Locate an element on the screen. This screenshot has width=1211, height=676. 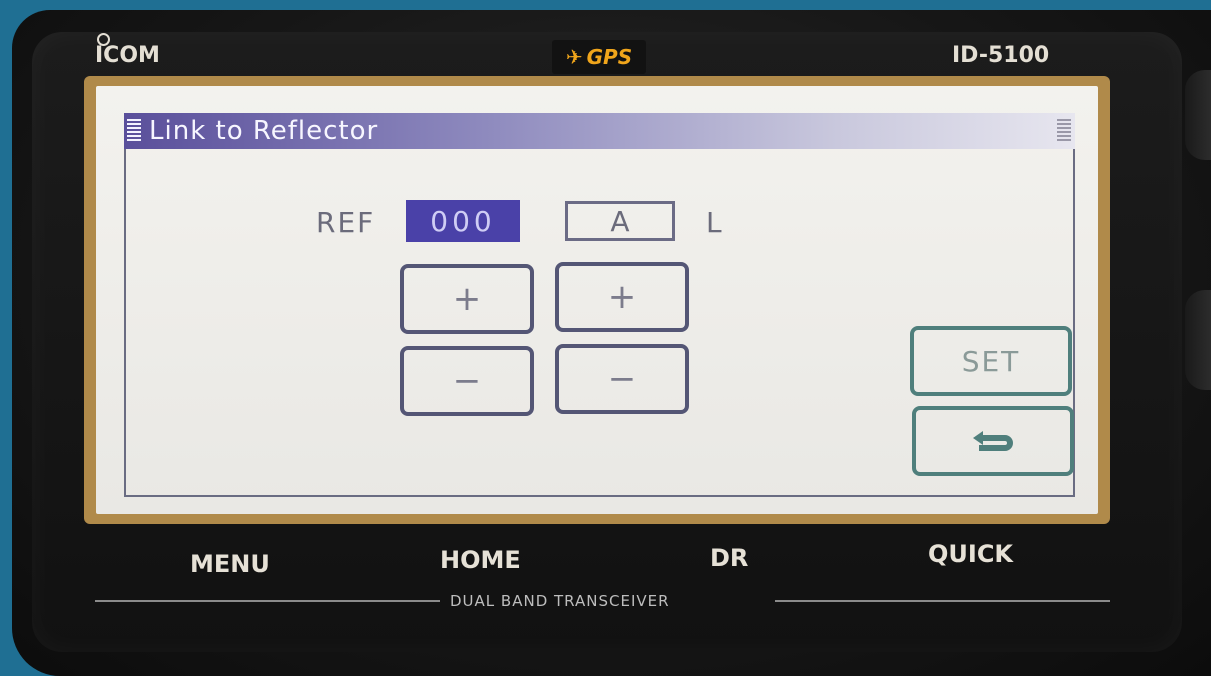
satellite-icon: ✈ is located at coordinates (574, 57).